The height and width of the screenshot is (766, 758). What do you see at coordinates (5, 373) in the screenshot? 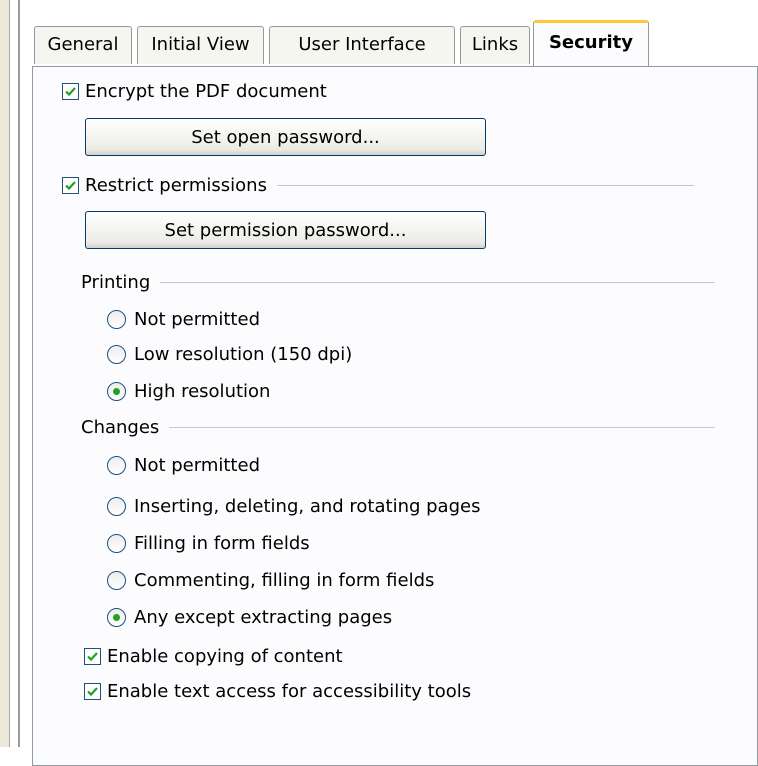
I see `window-edge` at bounding box center [5, 373].